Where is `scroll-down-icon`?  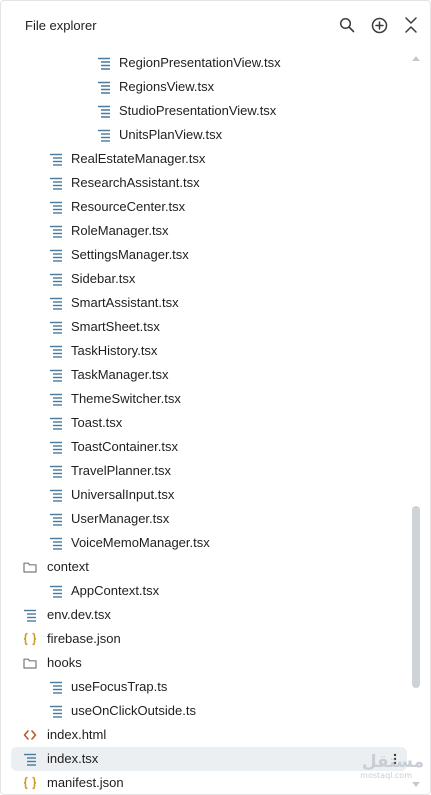
scroll-down-icon is located at coordinates (416, 785).